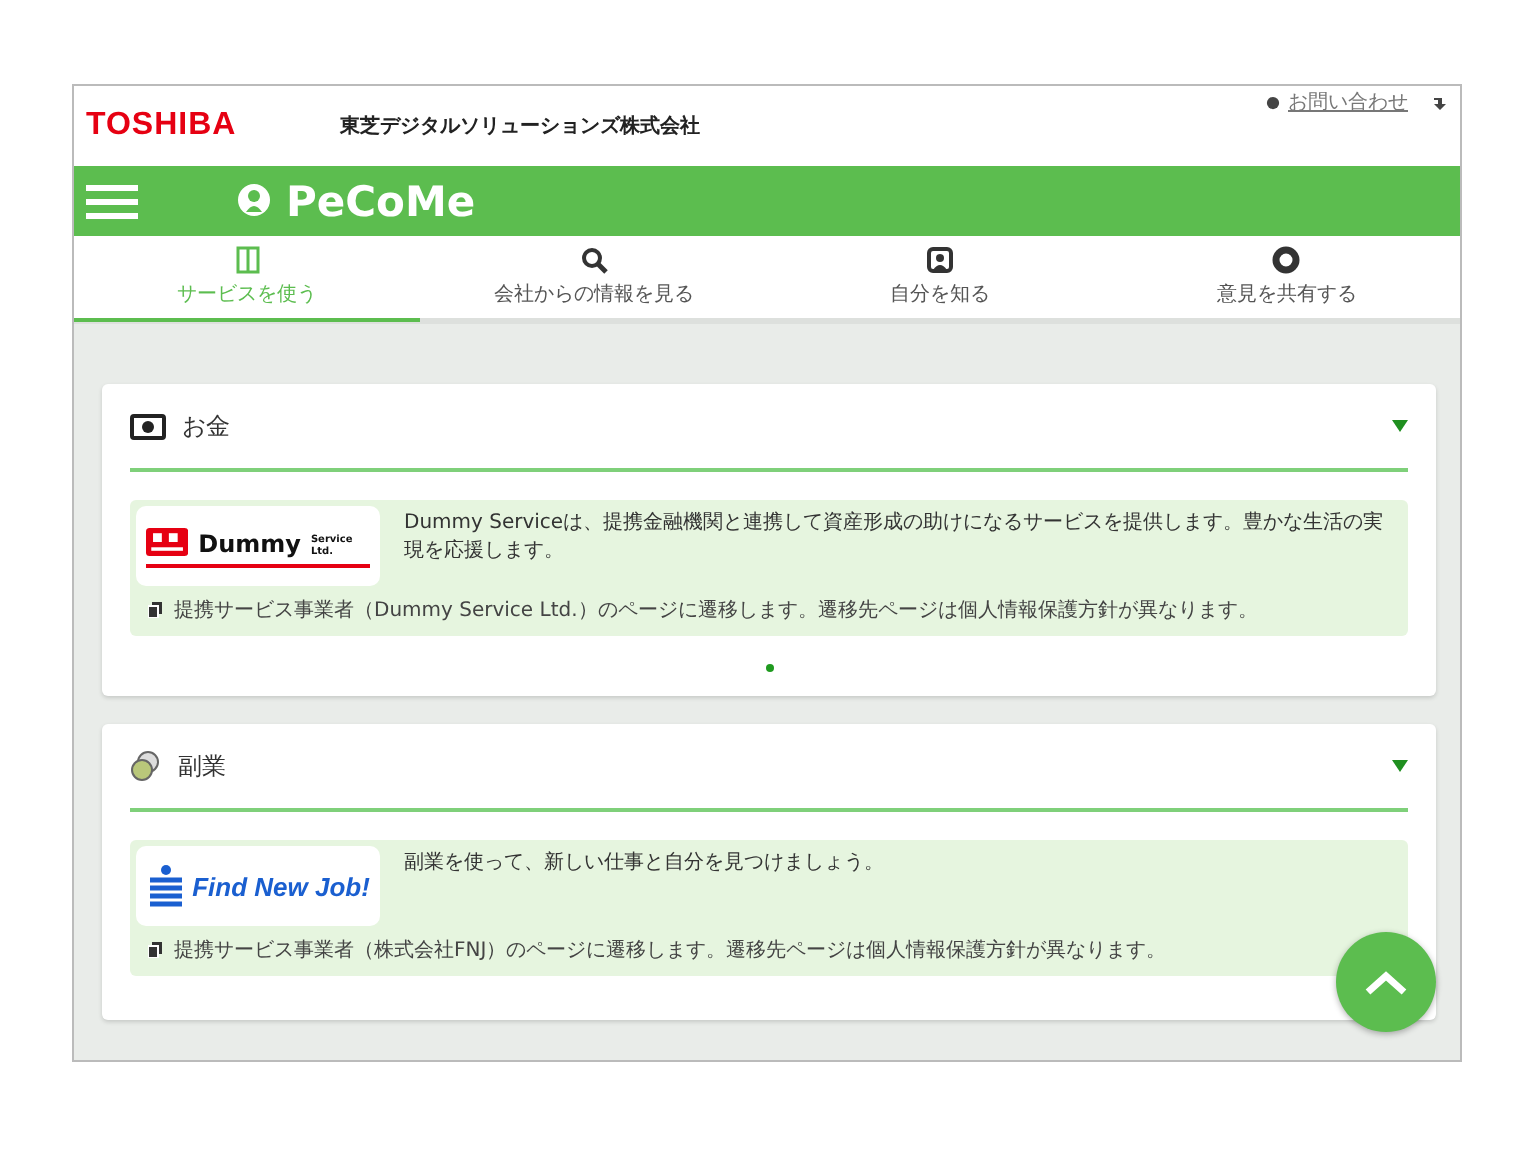  Describe the element at coordinates (247, 260) in the screenshot. I see `book-icon` at that location.